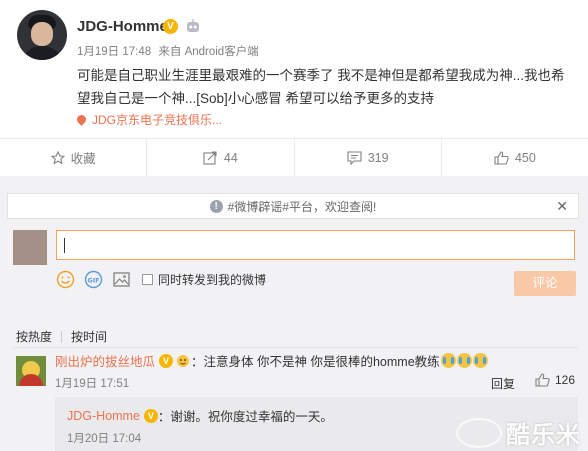 Image resolution: width=588 pixels, height=451 pixels. What do you see at coordinates (479, 432) in the screenshot?
I see `watermark-logo-icon` at bounding box center [479, 432].